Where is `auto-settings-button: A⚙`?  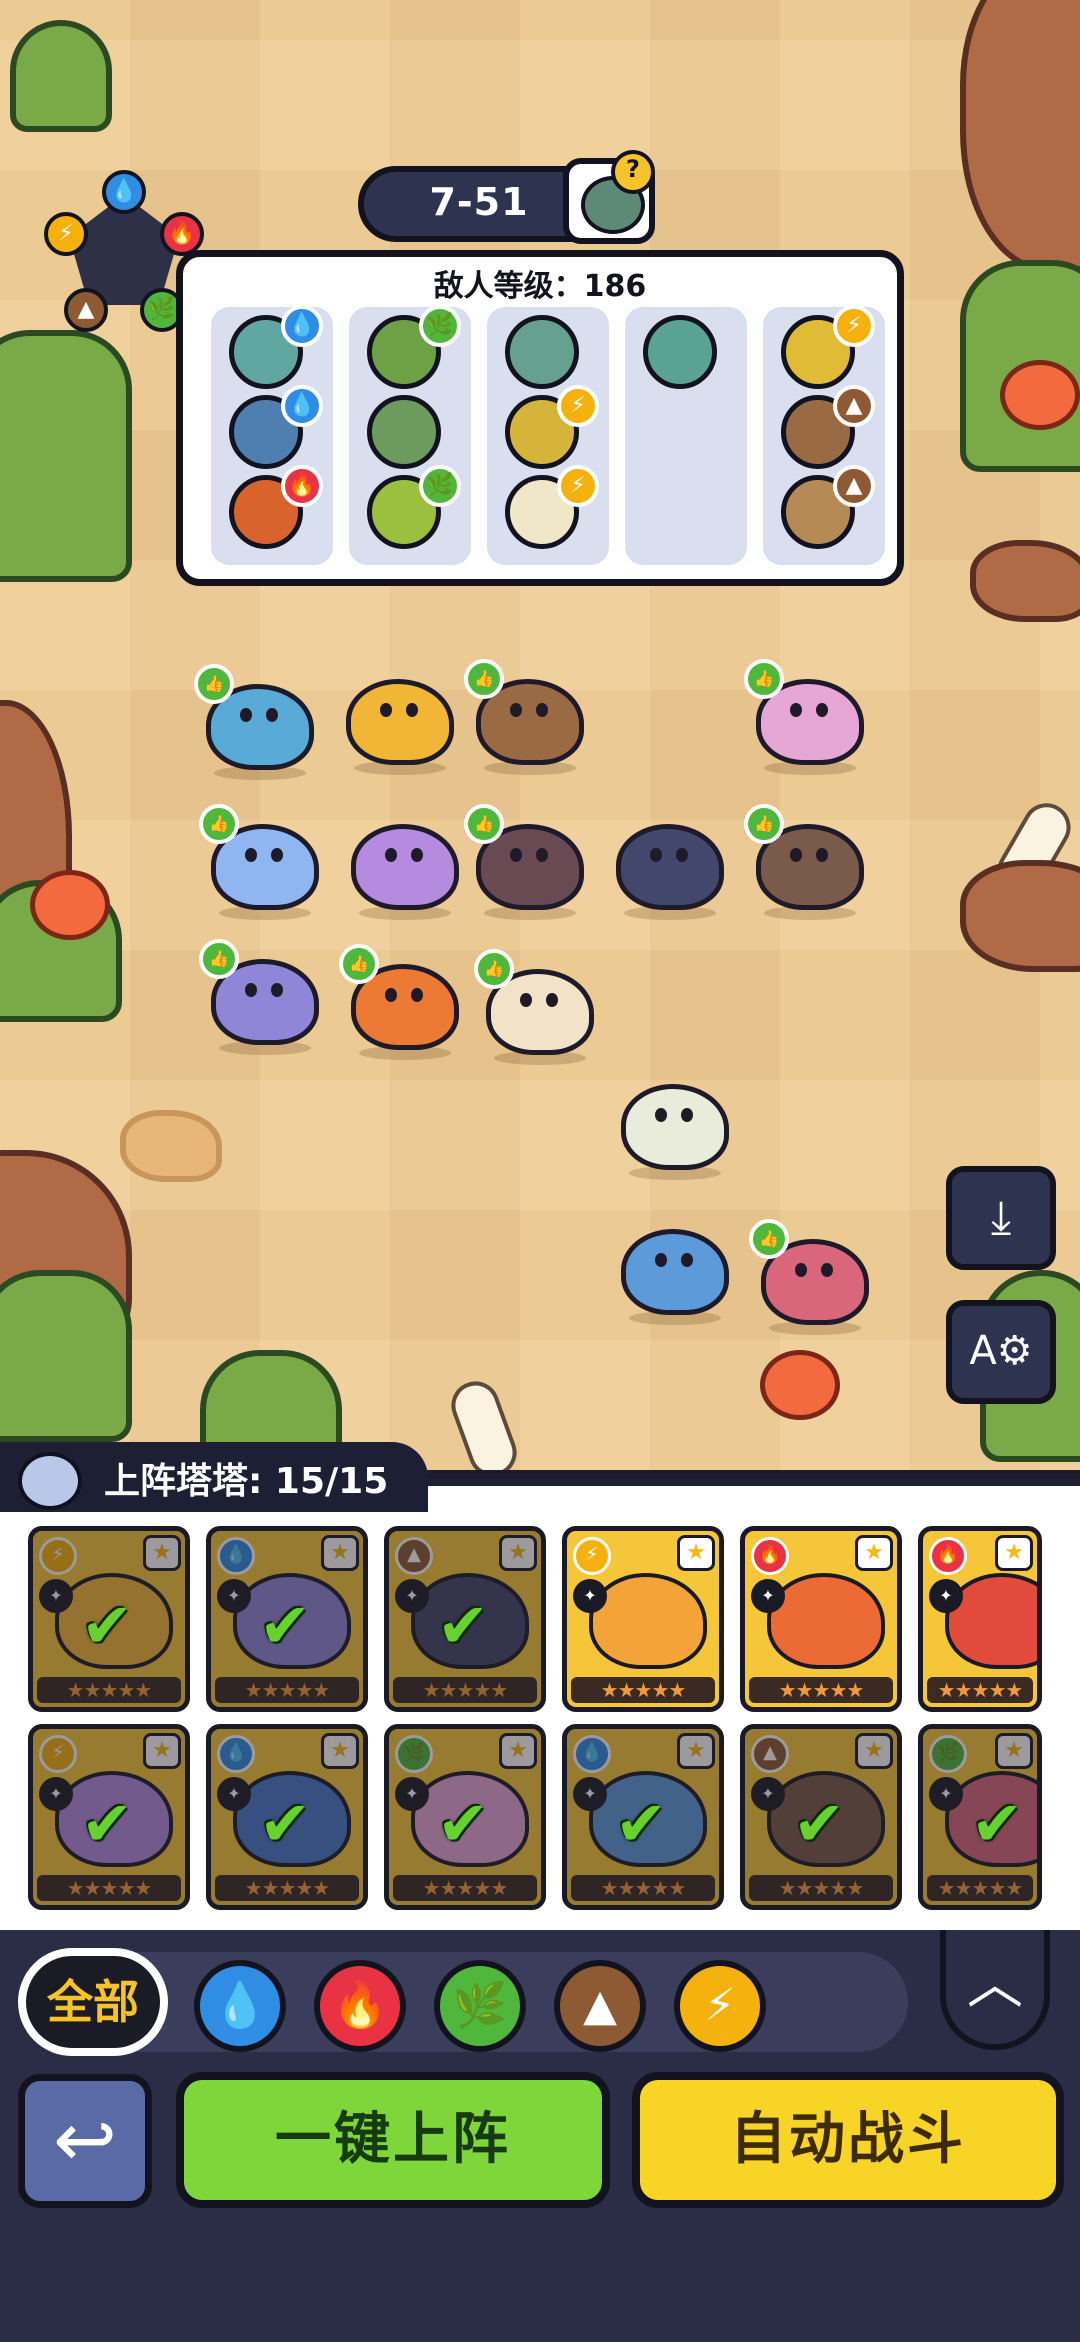 auto-settings-button: A⚙ is located at coordinates (1001, 1352).